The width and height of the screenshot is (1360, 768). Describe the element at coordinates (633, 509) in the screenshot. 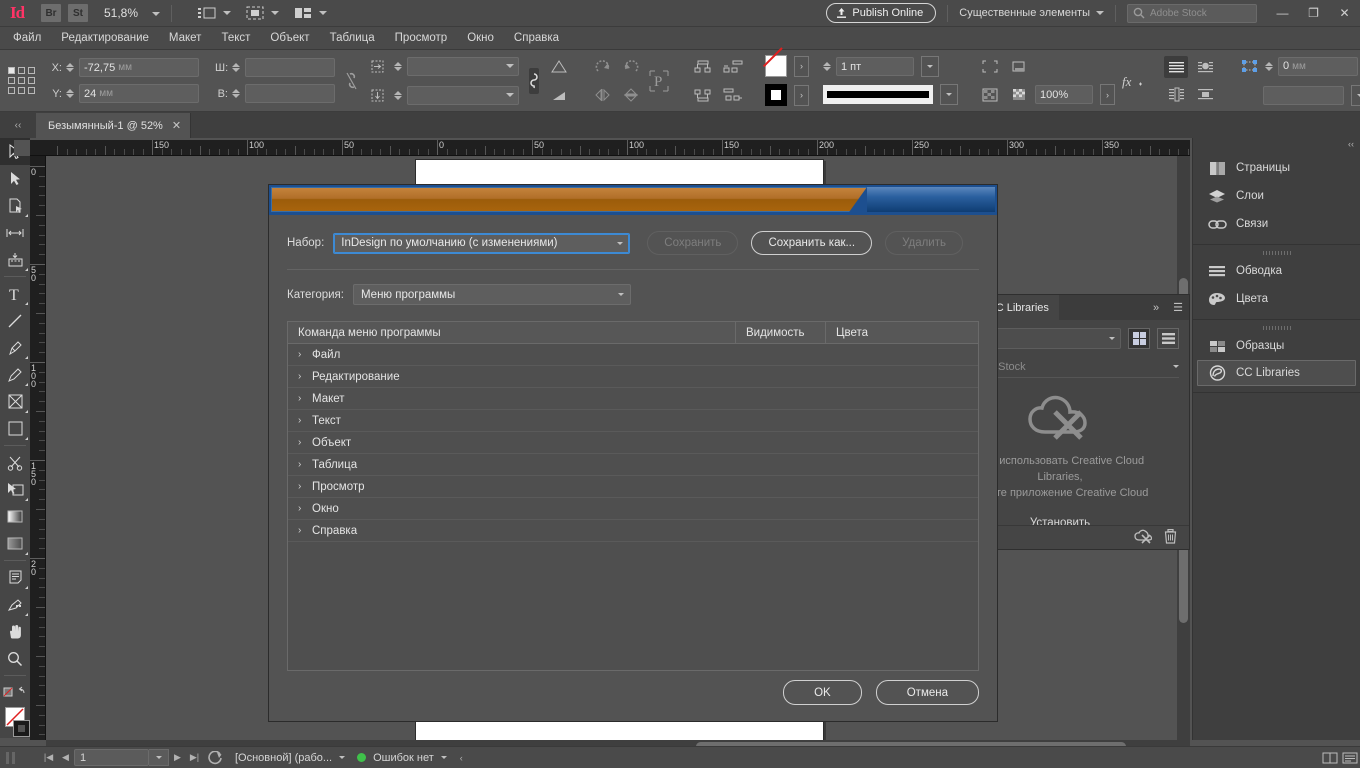

I see `table-row: › Окно` at that location.